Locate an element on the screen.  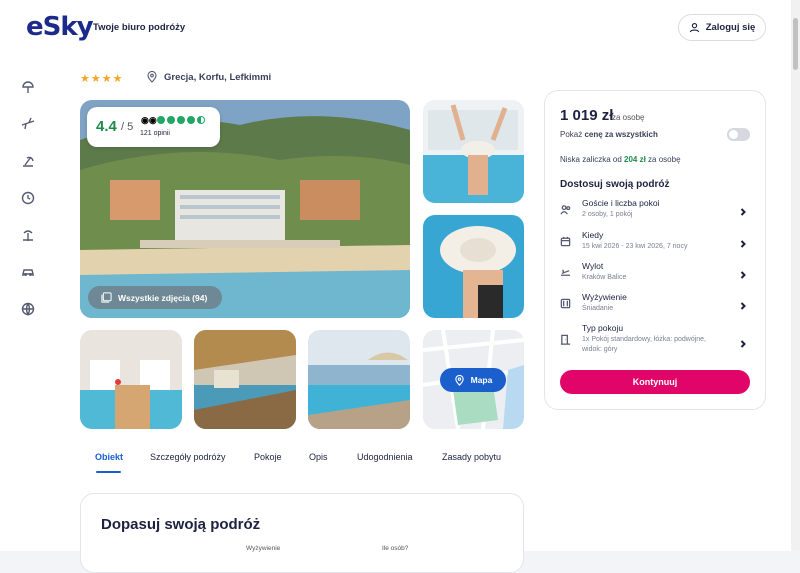
map-label: Mapa is located at coordinates (481, 380).